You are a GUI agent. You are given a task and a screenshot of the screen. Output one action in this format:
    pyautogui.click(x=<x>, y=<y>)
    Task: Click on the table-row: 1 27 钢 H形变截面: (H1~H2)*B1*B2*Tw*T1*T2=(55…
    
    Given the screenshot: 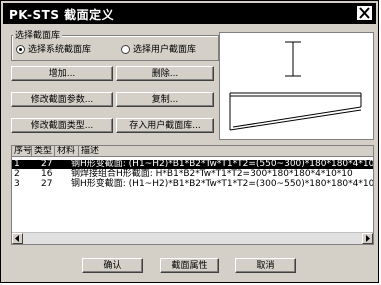 What is the action you would take?
    pyautogui.click(x=192, y=164)
    